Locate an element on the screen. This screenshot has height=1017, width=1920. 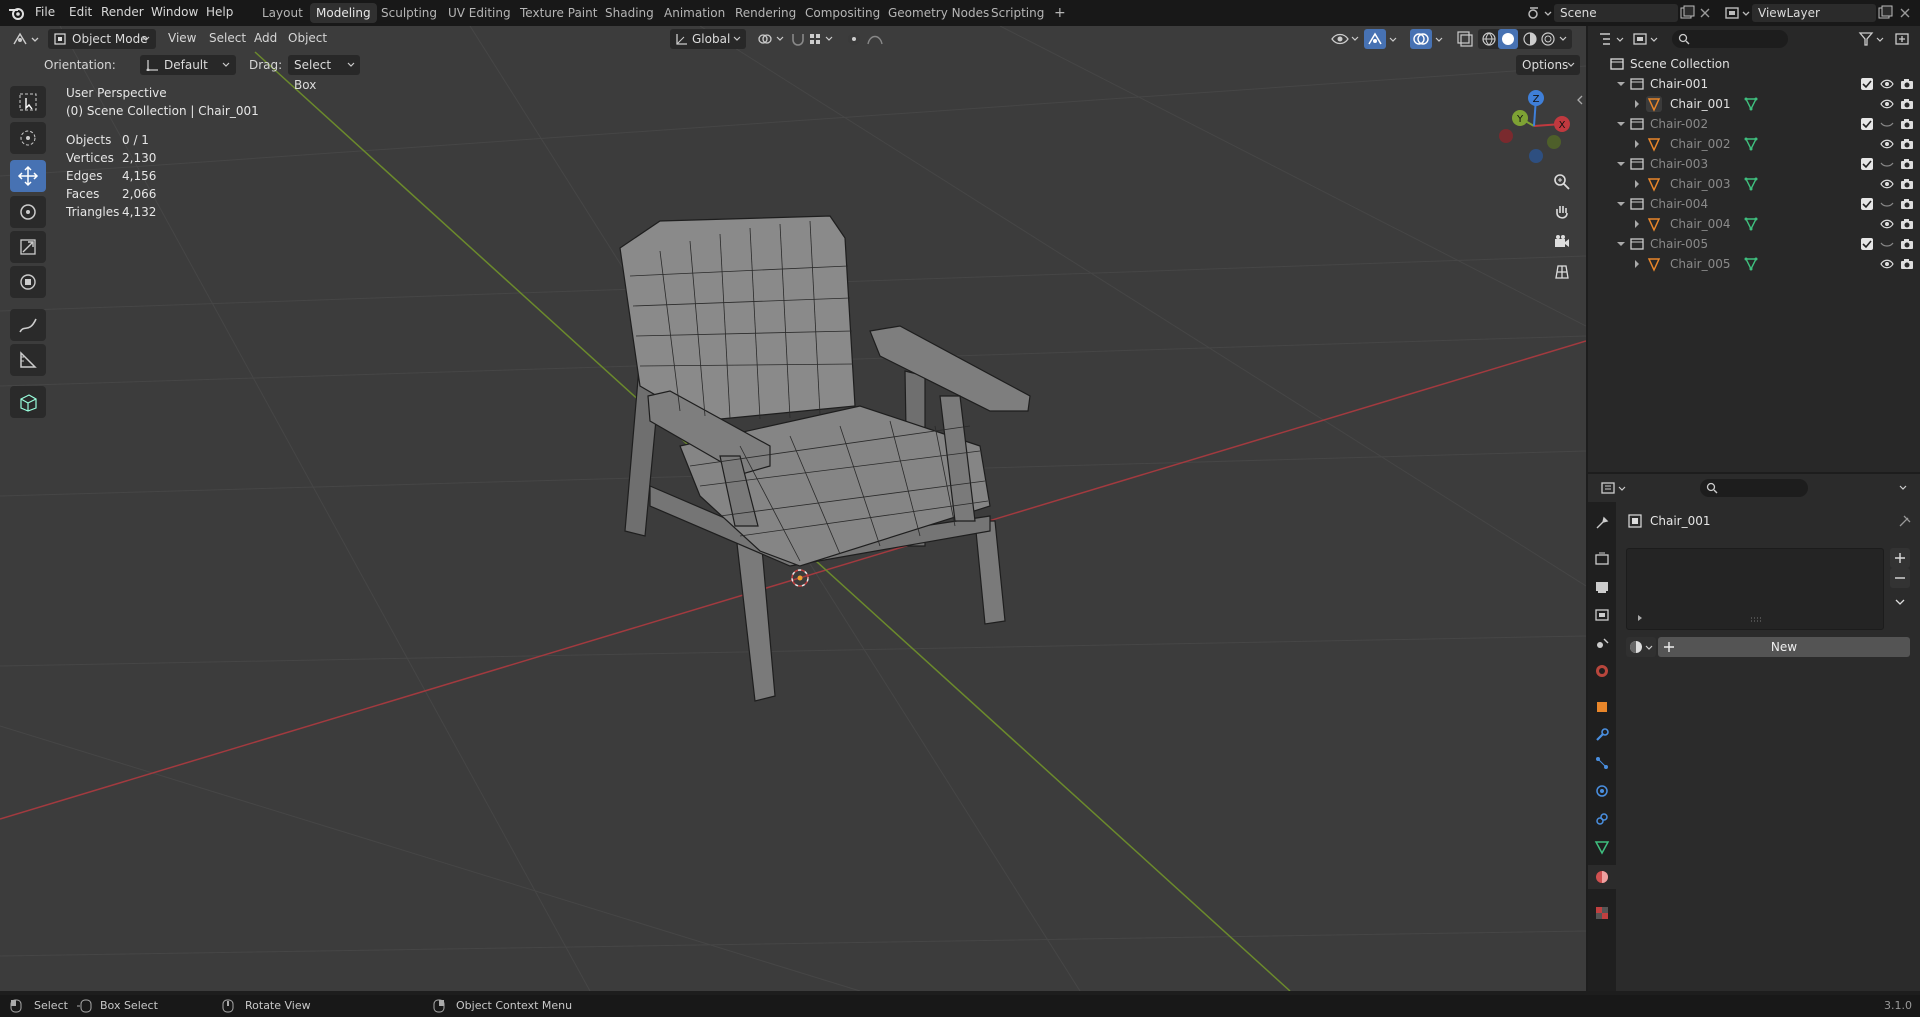
overlays-toggle-button is located at coordinates (1421, 39).